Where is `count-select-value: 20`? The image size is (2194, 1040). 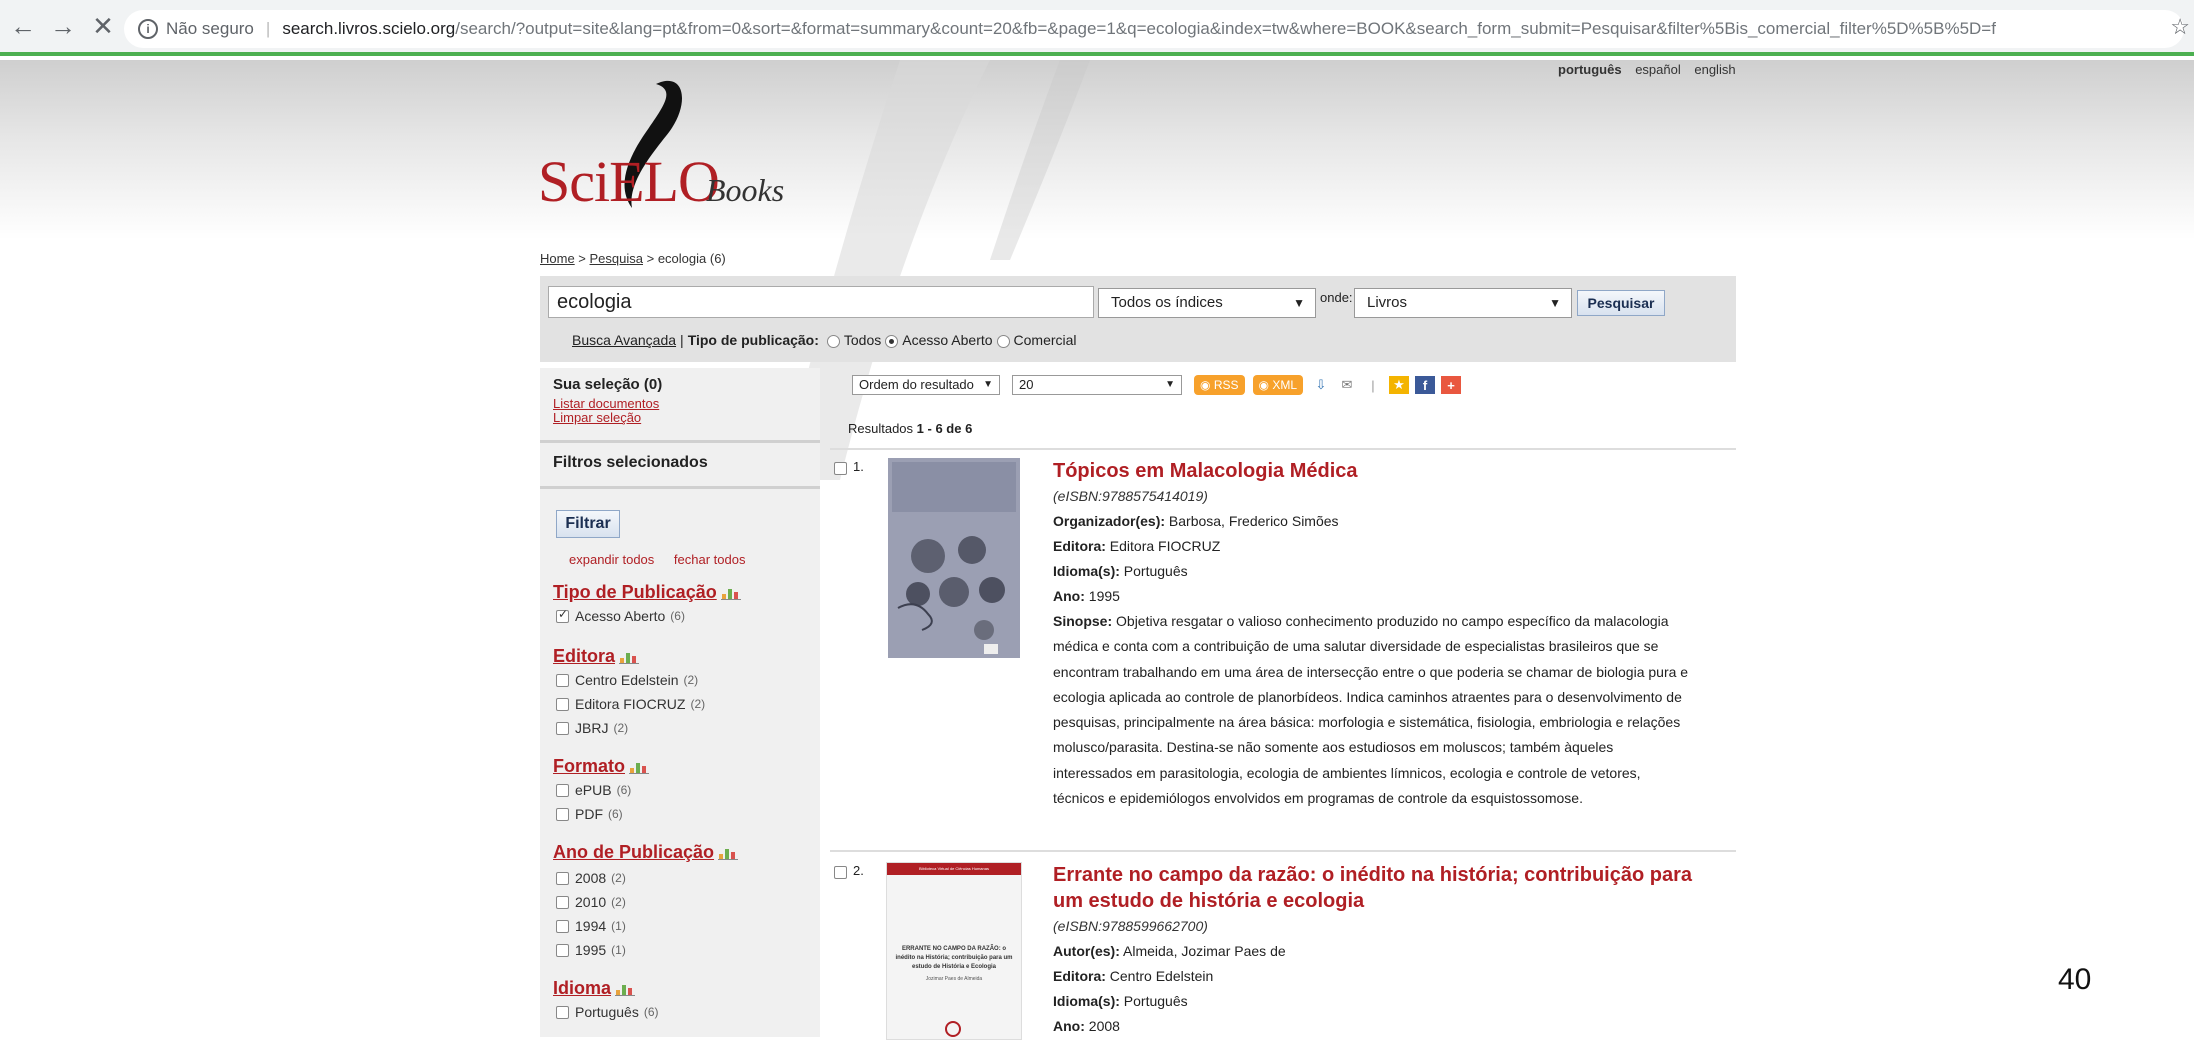
count-select-value: 20 is located at coordinates (1026, 384).